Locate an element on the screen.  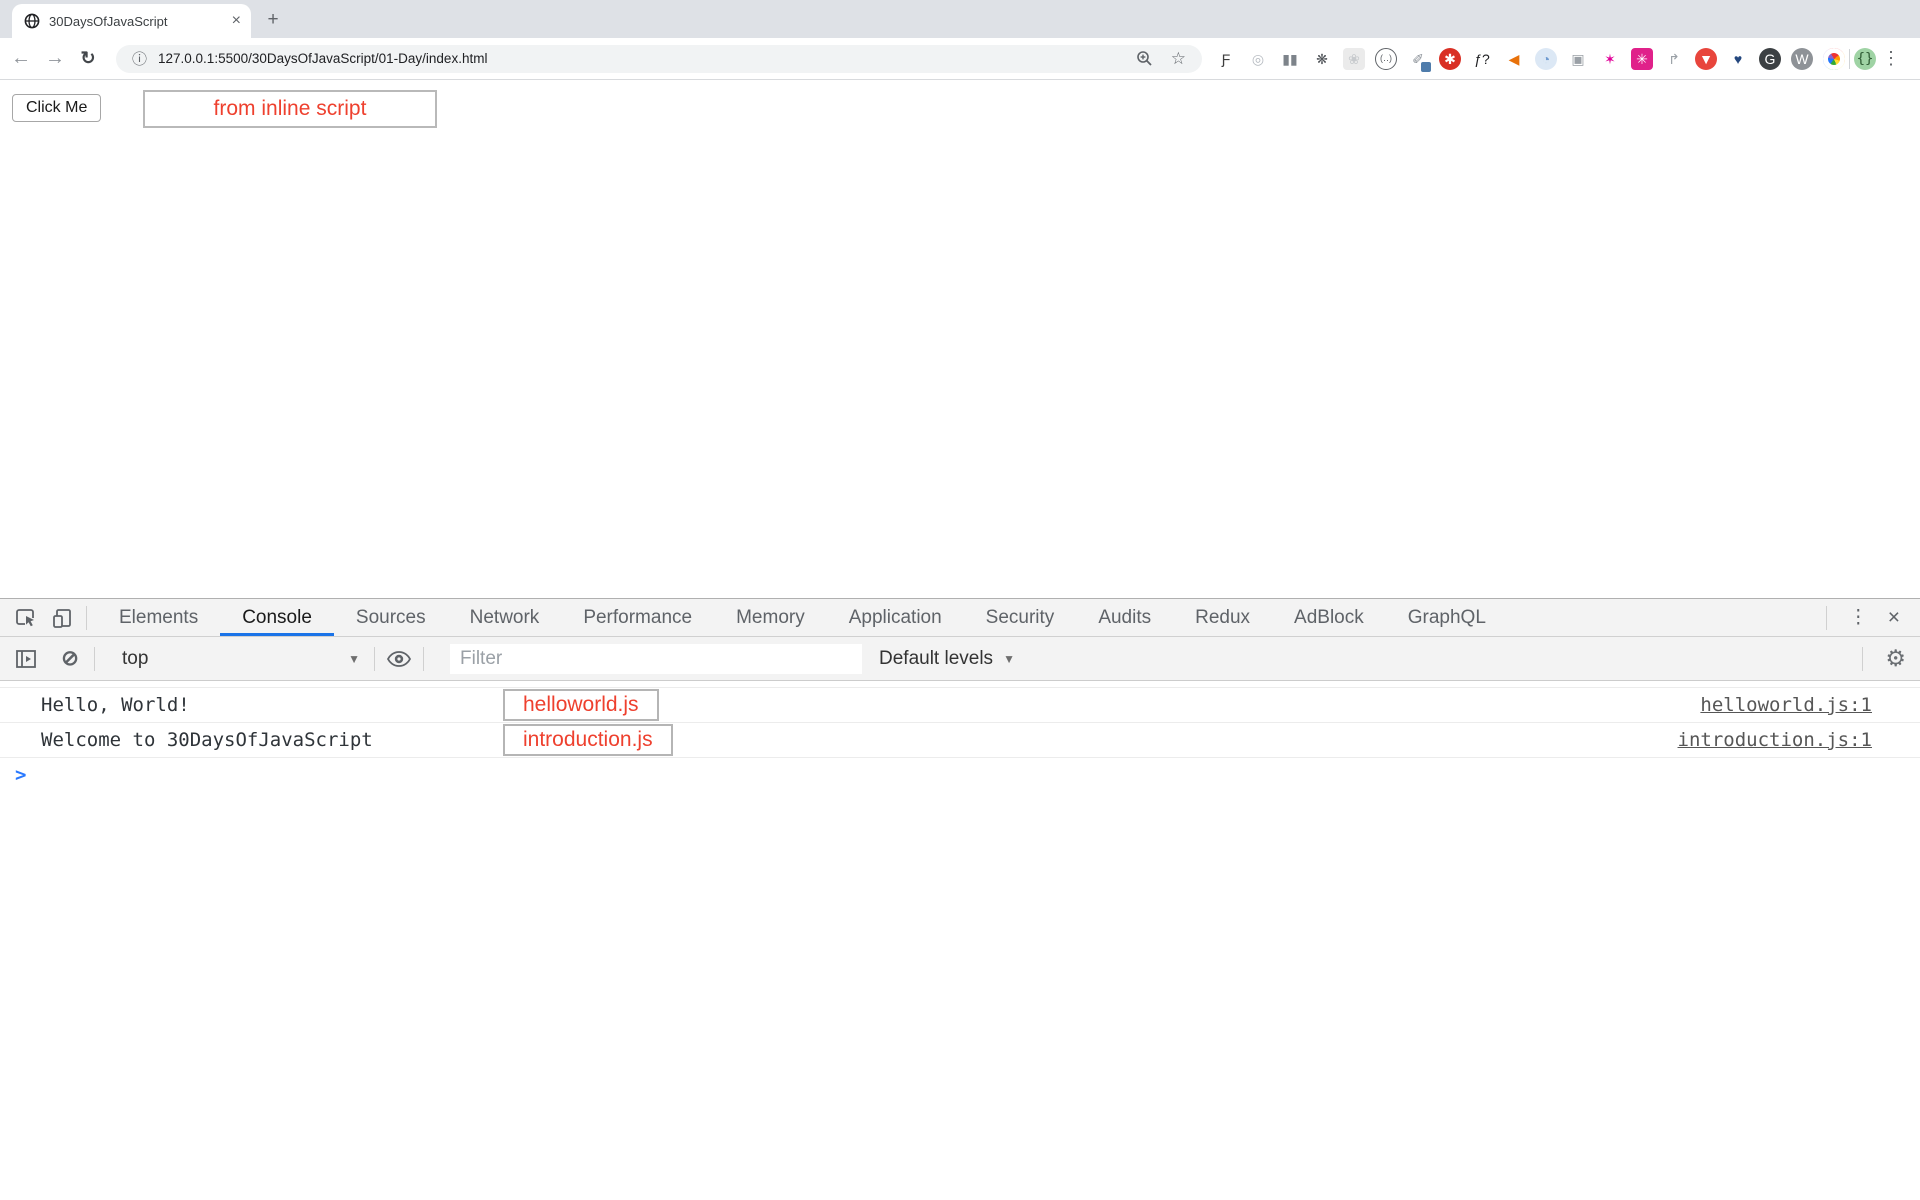
console-toolbar: ⊘ top ▼ Default levels ▼ ⚙ is located at coordinates (960, 659).